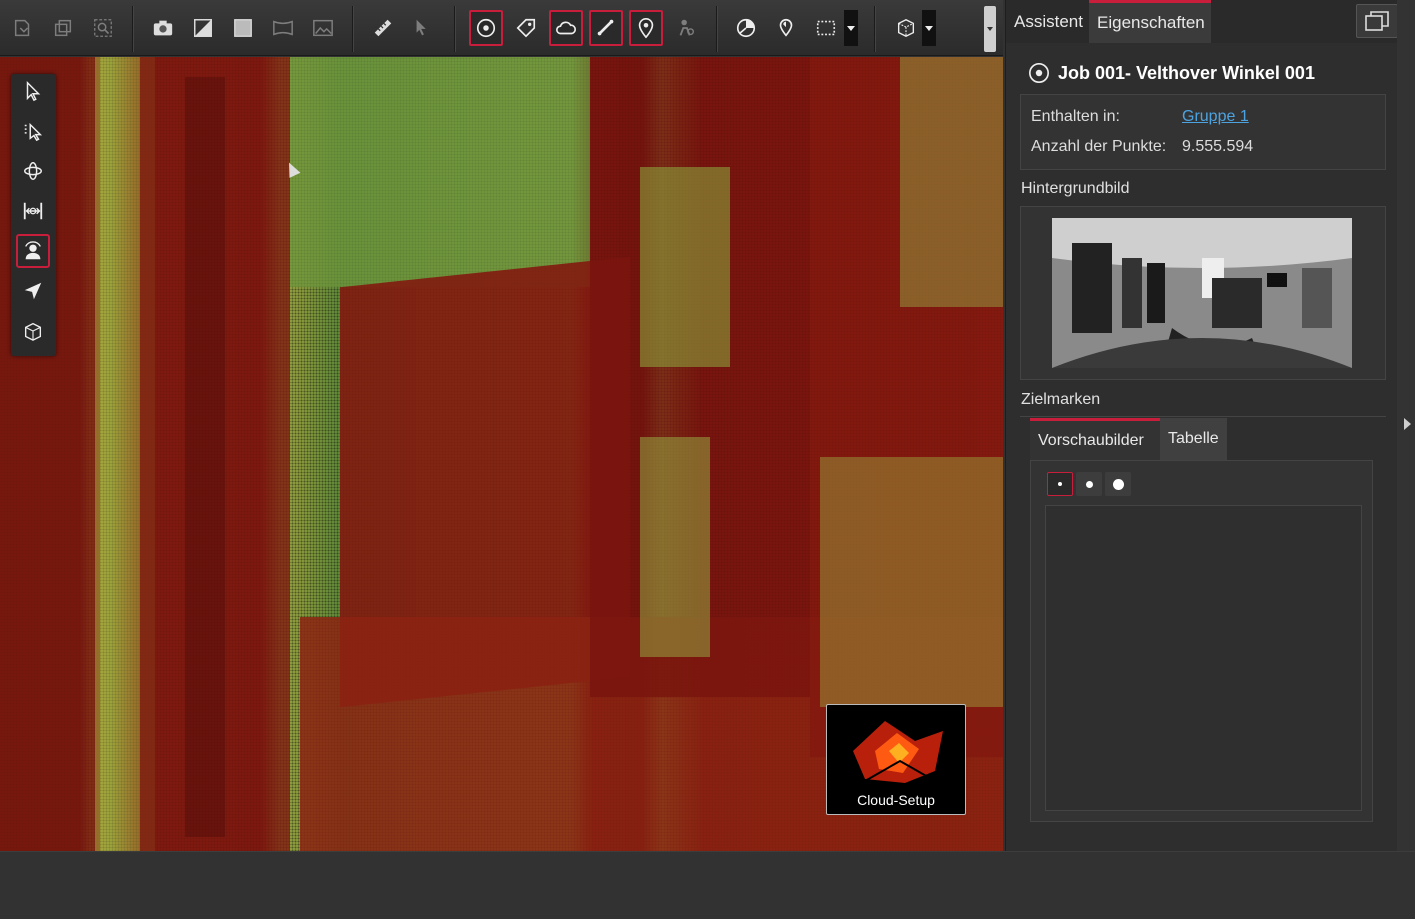  I want to click on cloud-setup-tile: Cloud-Setup, so click(896, 759).